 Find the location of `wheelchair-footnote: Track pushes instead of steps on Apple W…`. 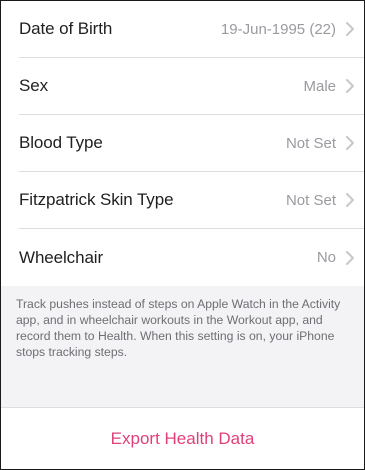

wheelchair-footnote: Track pushes instead of steps on Apple W… is located at coordinates (178, 328).